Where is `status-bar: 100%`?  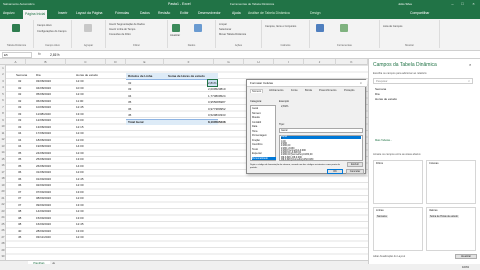 status-bar: 100% is located at coordinates (240, 267).